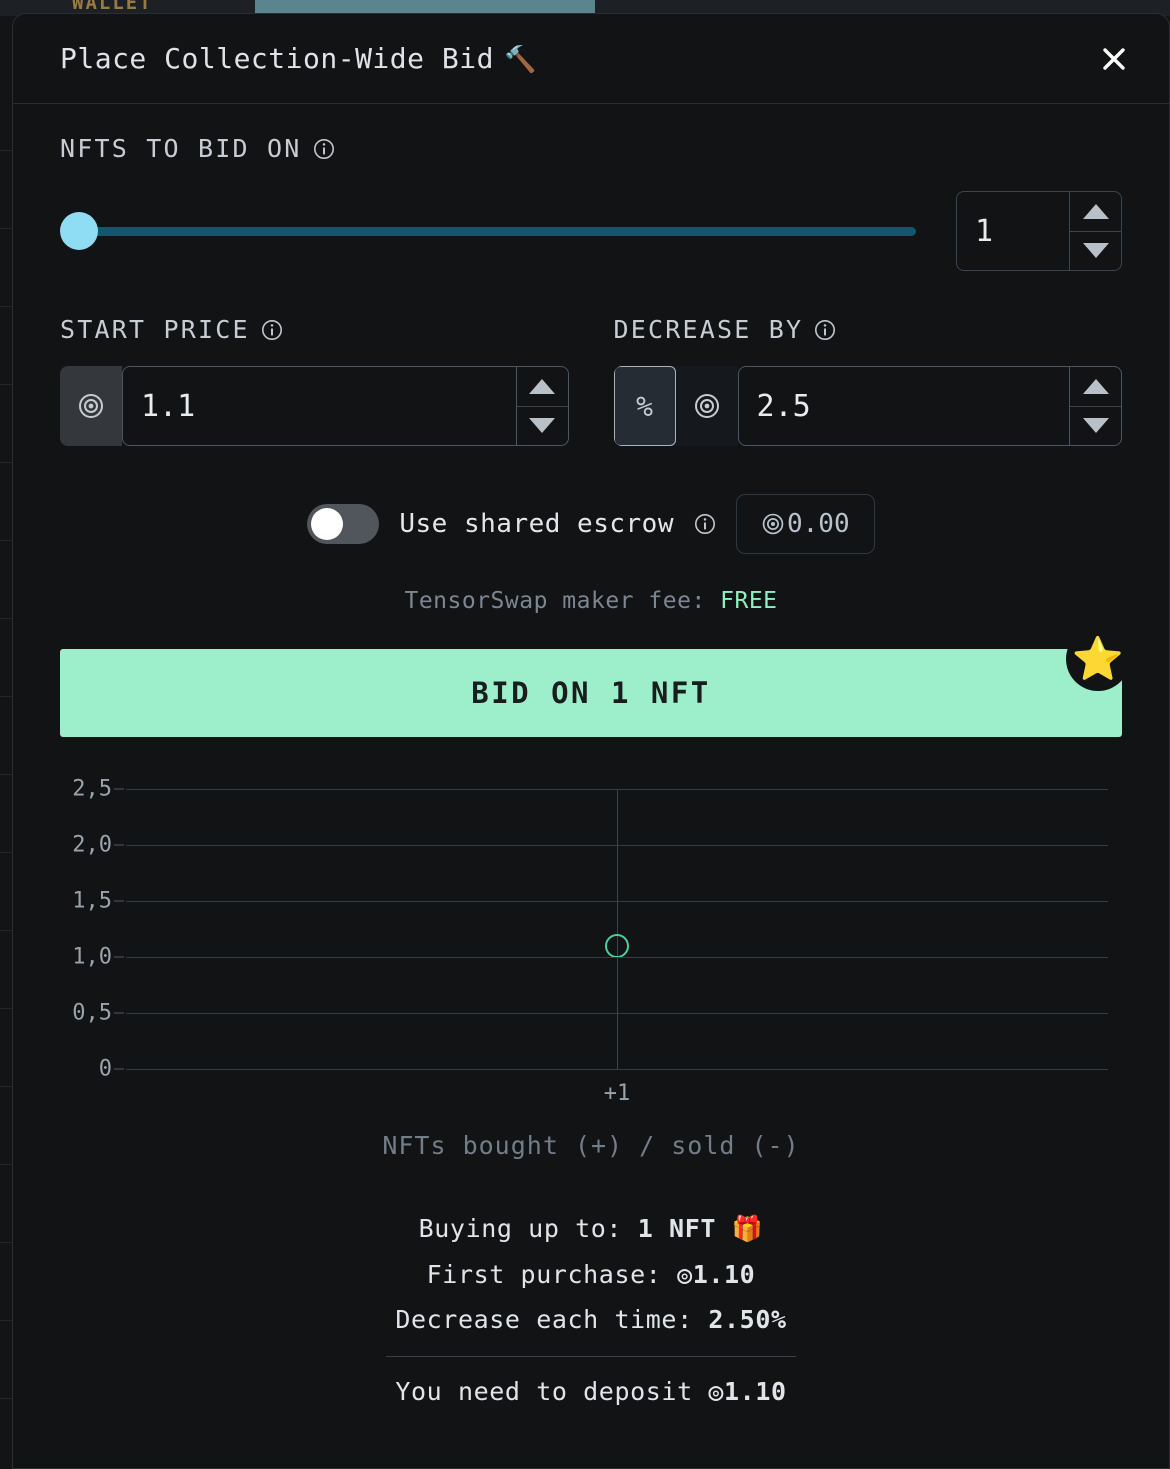 The height and width of the screenshot is (1469, 1170). Describe the element at coordinates (1013, 231) in the screenshot. I see `nfts-count-input` at that location.